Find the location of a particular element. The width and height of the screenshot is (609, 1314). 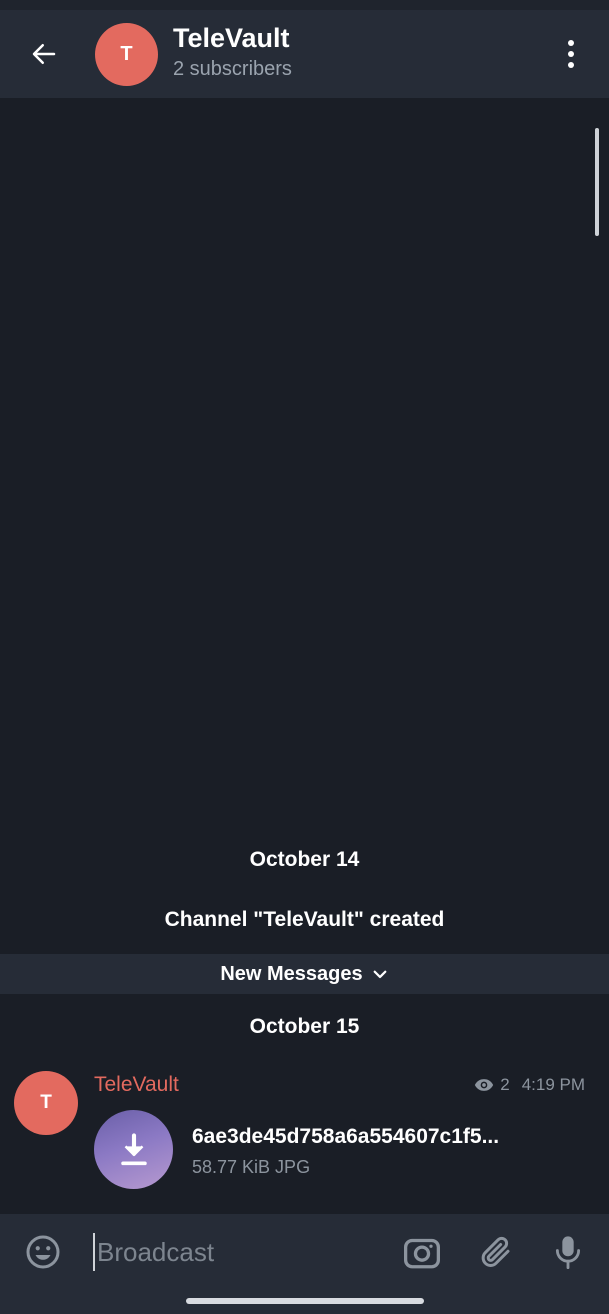

message-time: 4:19 PM is located at coordinates (553, 1084).